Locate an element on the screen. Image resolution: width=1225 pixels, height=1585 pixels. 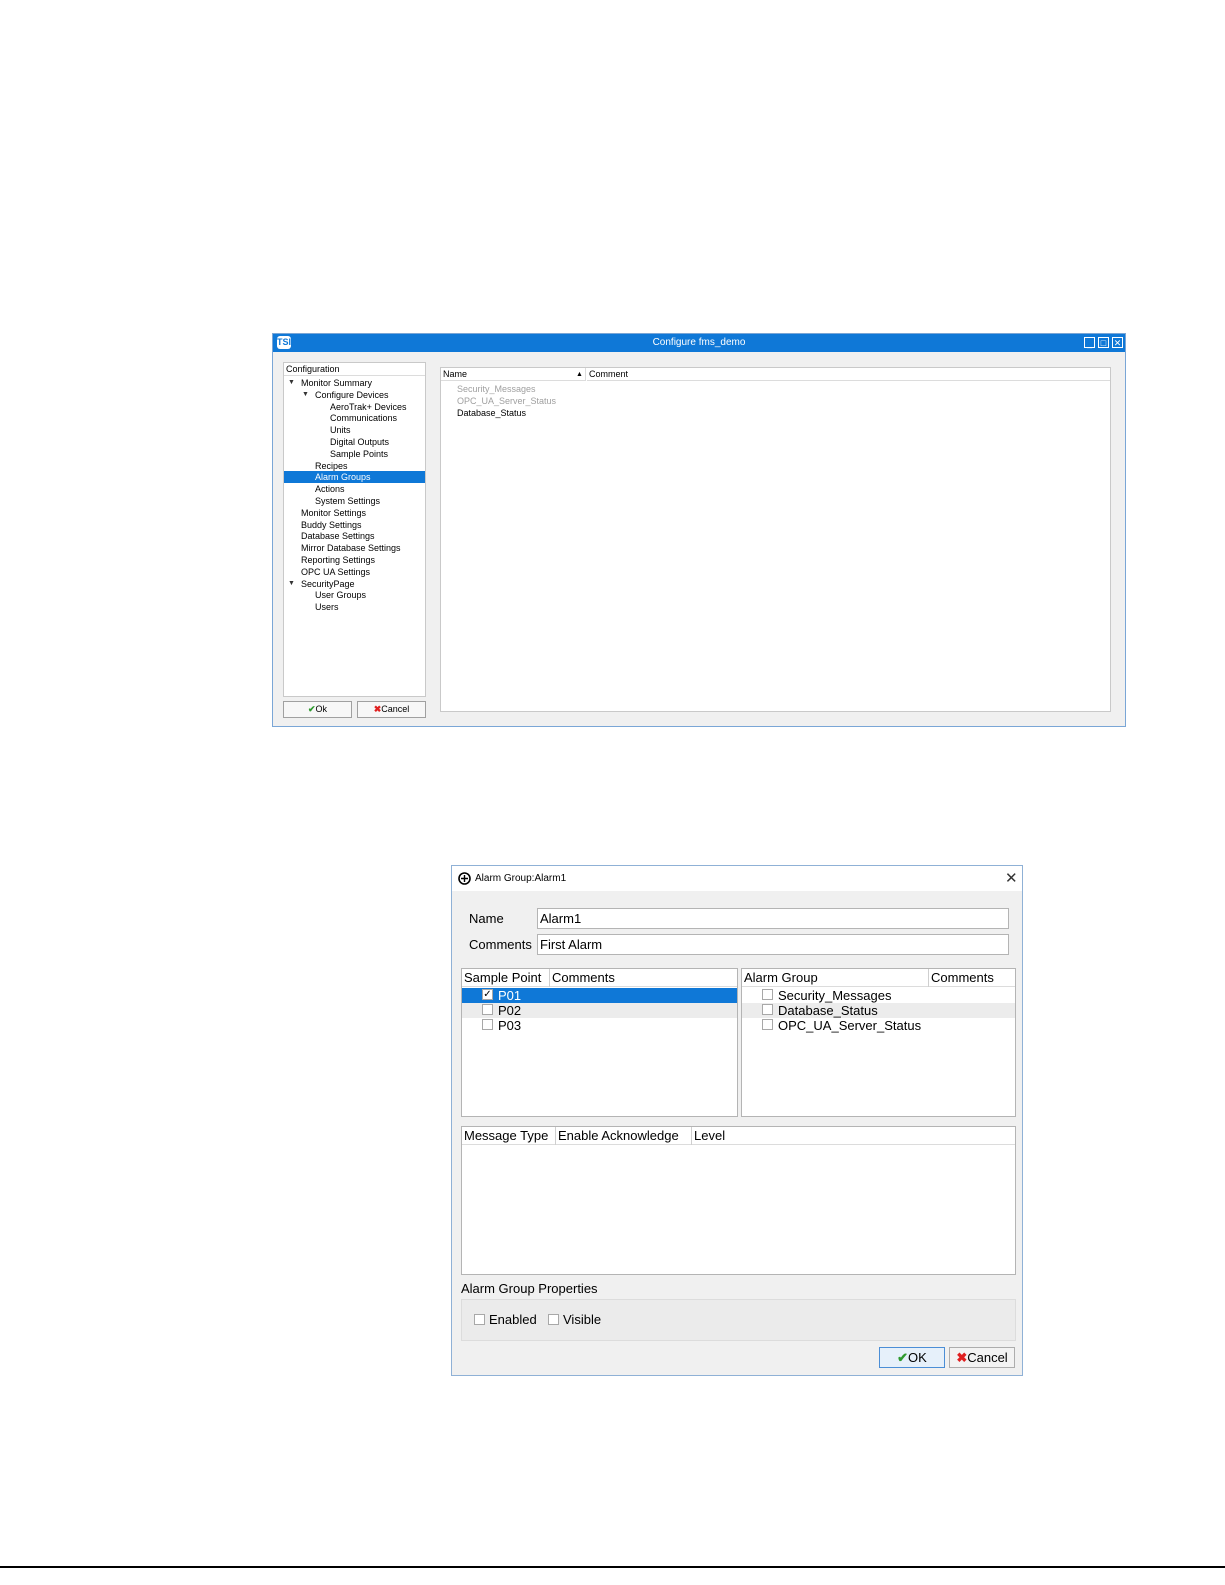
tree-item-label: Buddy Settings is located at coordinates (331, 524).